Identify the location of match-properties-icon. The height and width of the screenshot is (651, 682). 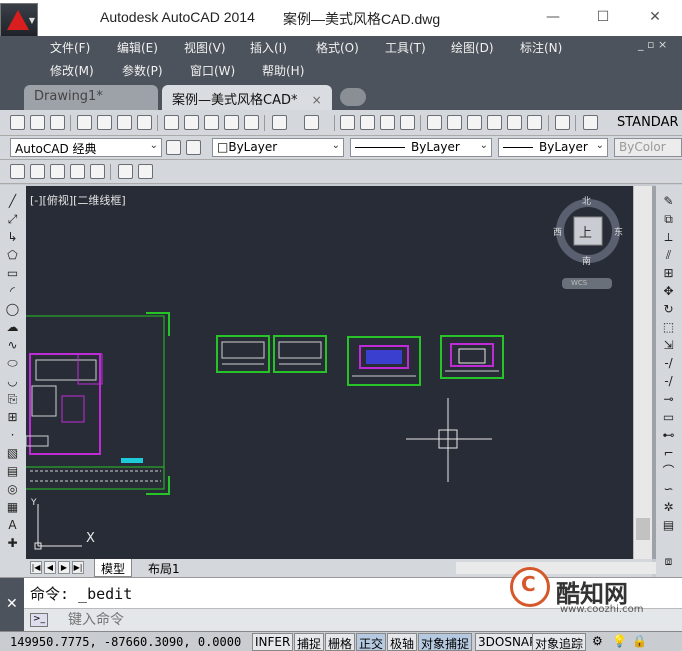
(231, 122).